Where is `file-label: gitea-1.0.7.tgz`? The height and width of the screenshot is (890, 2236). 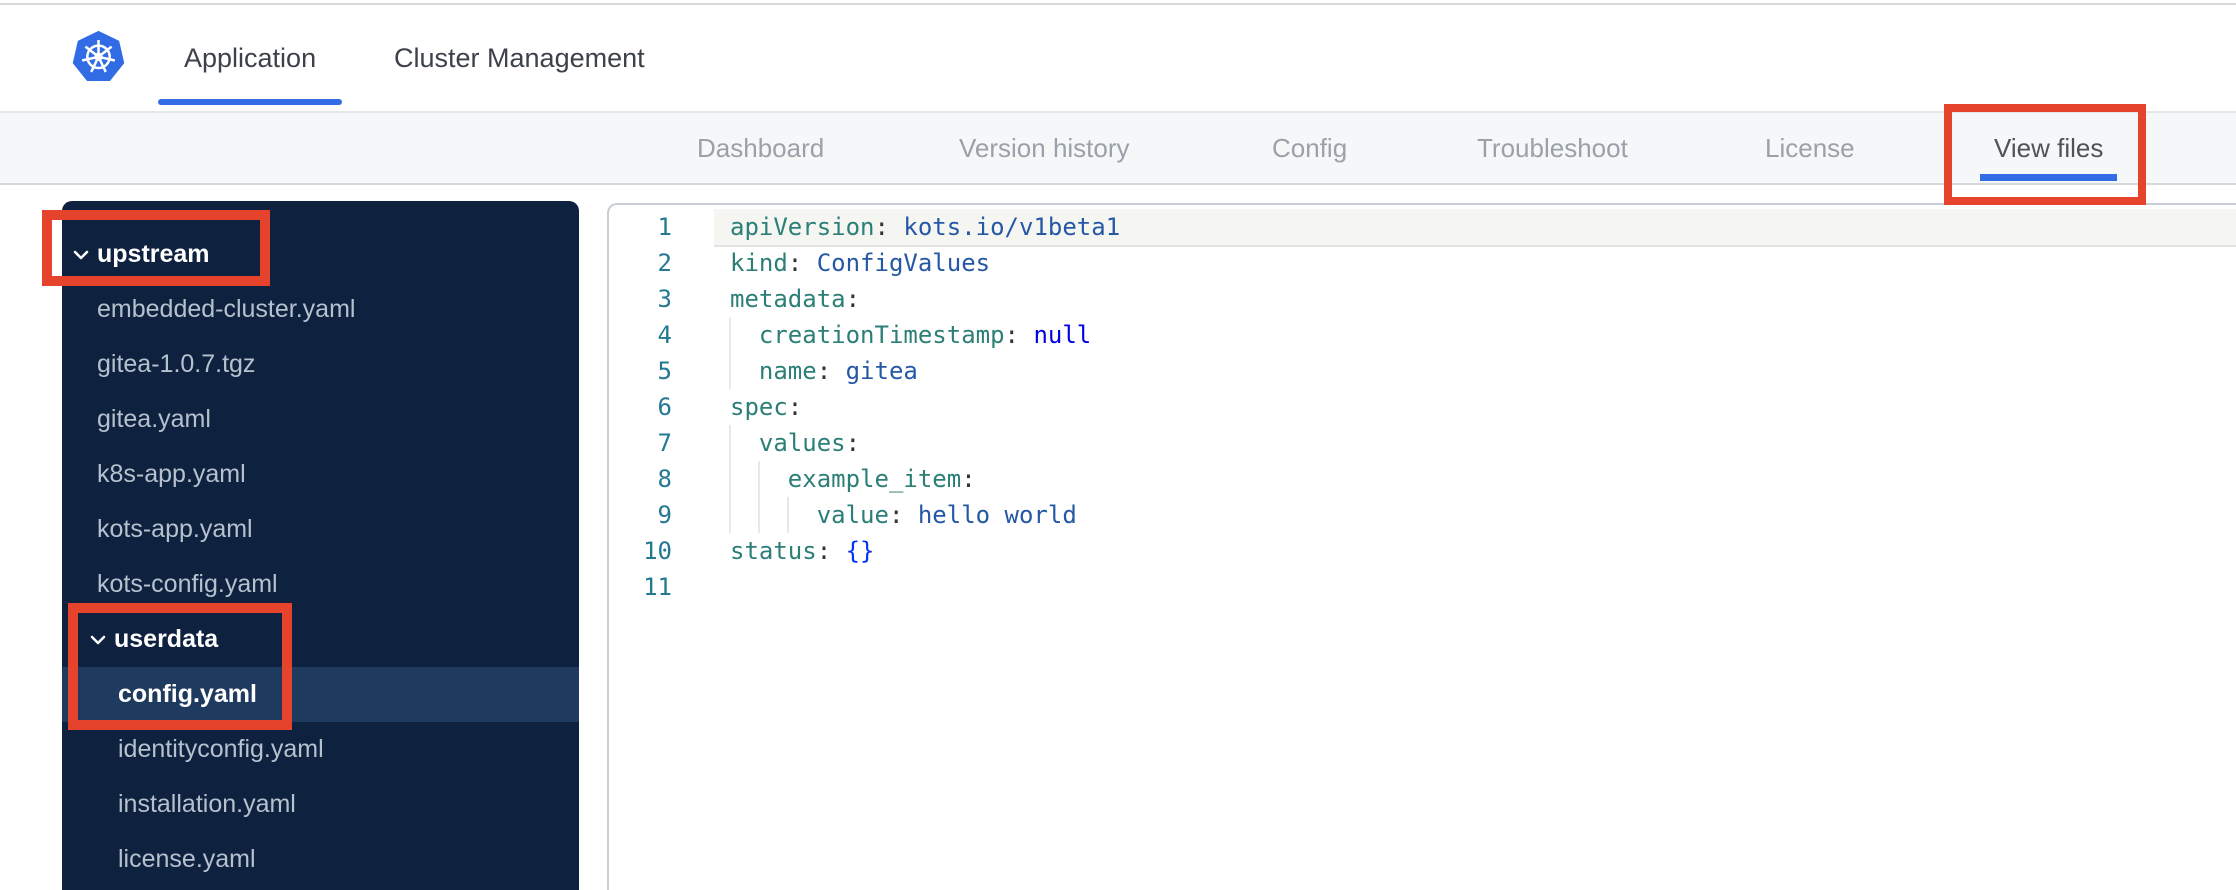
file-label: gitea-1.0.7.tgz is located at coordinates (176, 364).